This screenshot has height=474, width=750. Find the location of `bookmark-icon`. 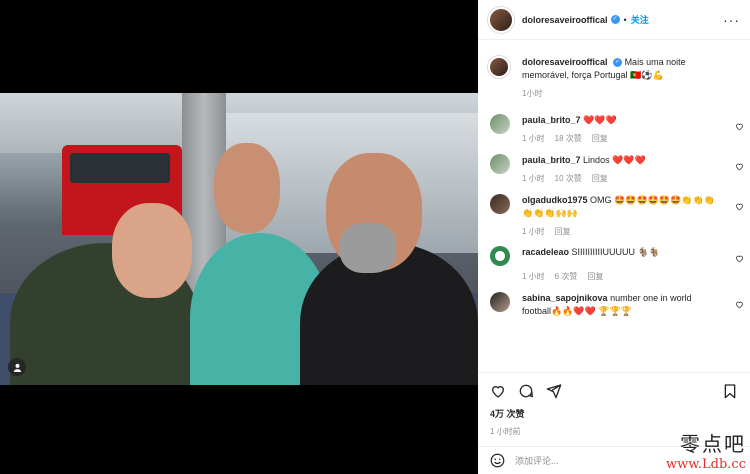

bookmark-icon is located at coordinates (730, 391).